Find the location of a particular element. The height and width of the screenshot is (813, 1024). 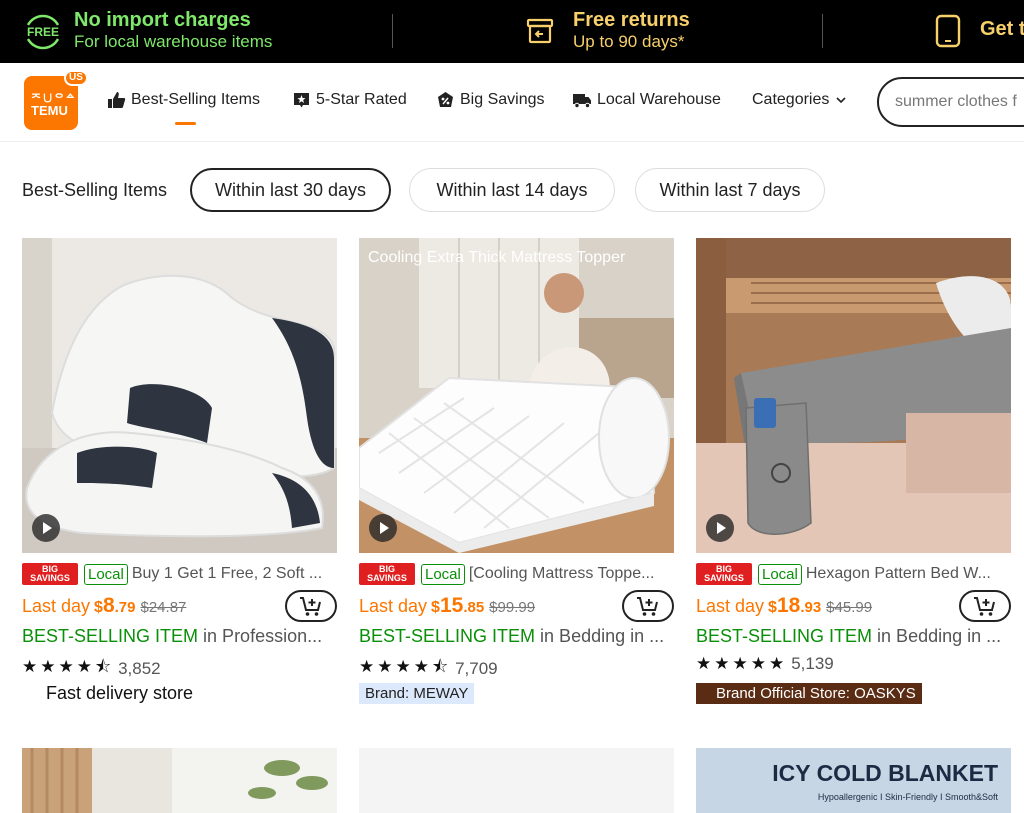

rating-row: ★★★★★ 5,139 is located at coordinates (765, 664).